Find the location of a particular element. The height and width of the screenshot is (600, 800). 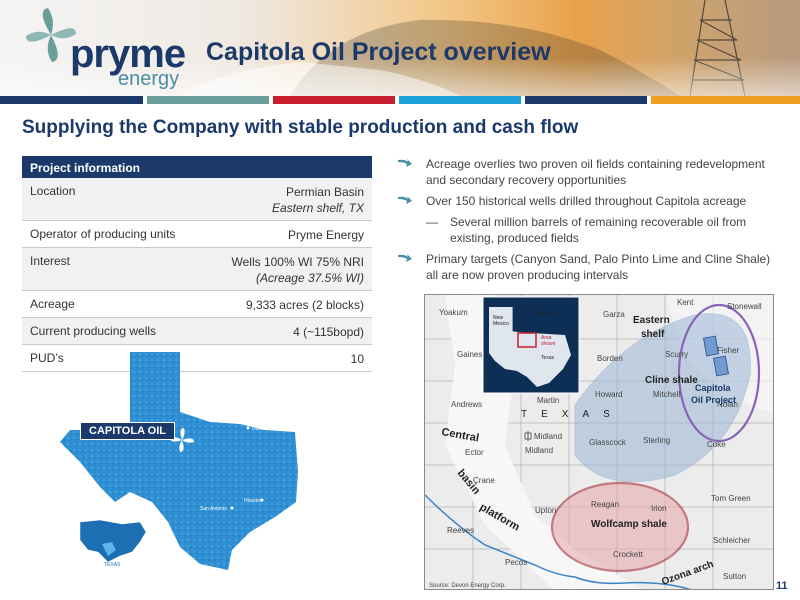

row-label: Interest is located at coordinates (50, 261).